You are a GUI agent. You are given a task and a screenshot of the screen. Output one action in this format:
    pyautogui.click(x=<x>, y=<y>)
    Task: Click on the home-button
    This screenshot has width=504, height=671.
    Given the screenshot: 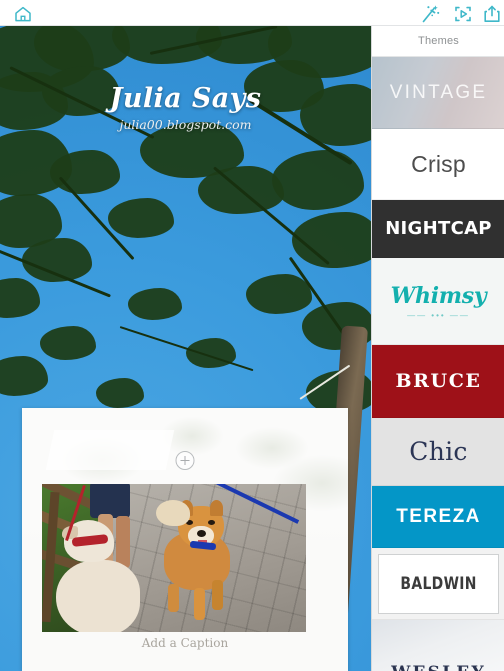 What is the action you would take?
    pyautogui.click(x=23, y=14)
    